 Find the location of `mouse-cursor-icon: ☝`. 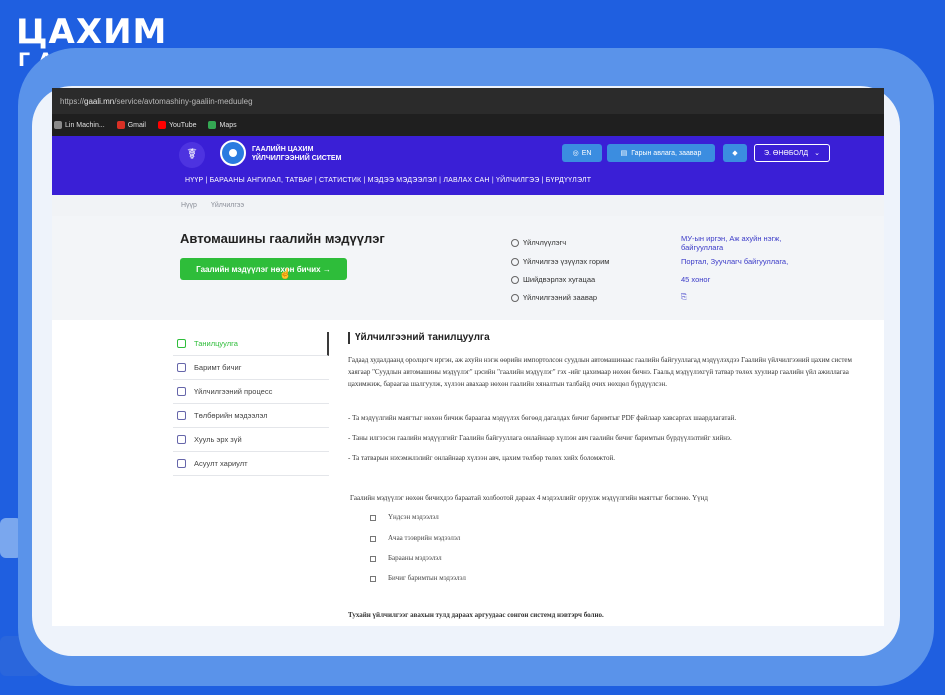

mouse-cursor-icon: ☝ is located at coordinates (285, 274).